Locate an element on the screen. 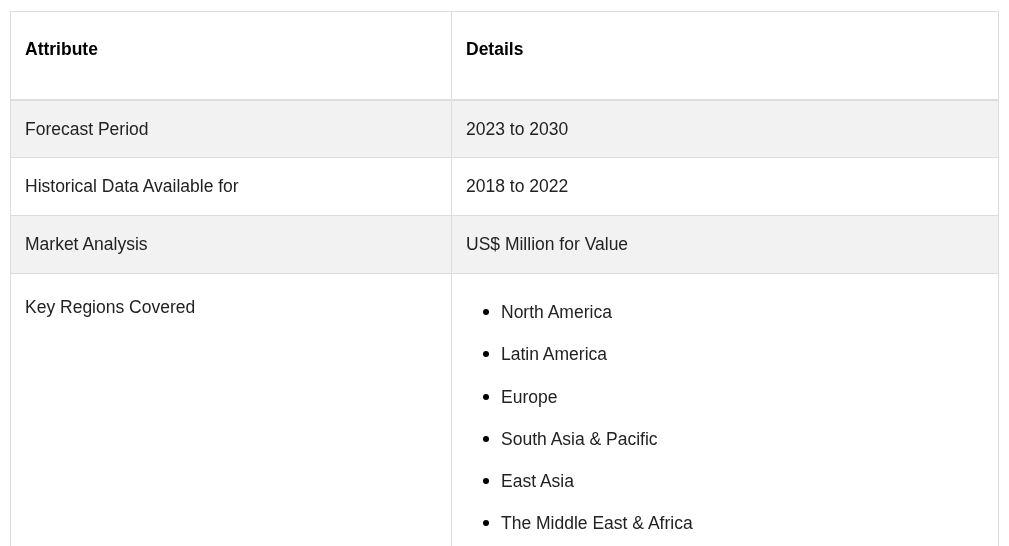  table-cell: US$ Million for Value is located at coordinates (725, 244).